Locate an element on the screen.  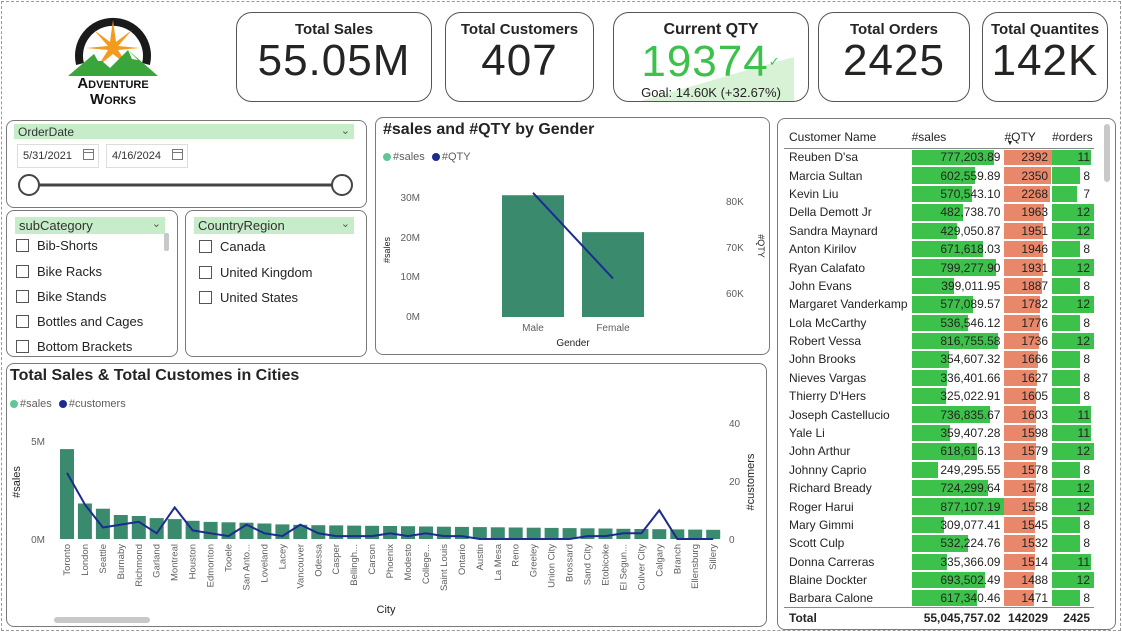
table-row: Johnny Caprio 249,295.55 1578 8 is located at coordinates (939, 470).